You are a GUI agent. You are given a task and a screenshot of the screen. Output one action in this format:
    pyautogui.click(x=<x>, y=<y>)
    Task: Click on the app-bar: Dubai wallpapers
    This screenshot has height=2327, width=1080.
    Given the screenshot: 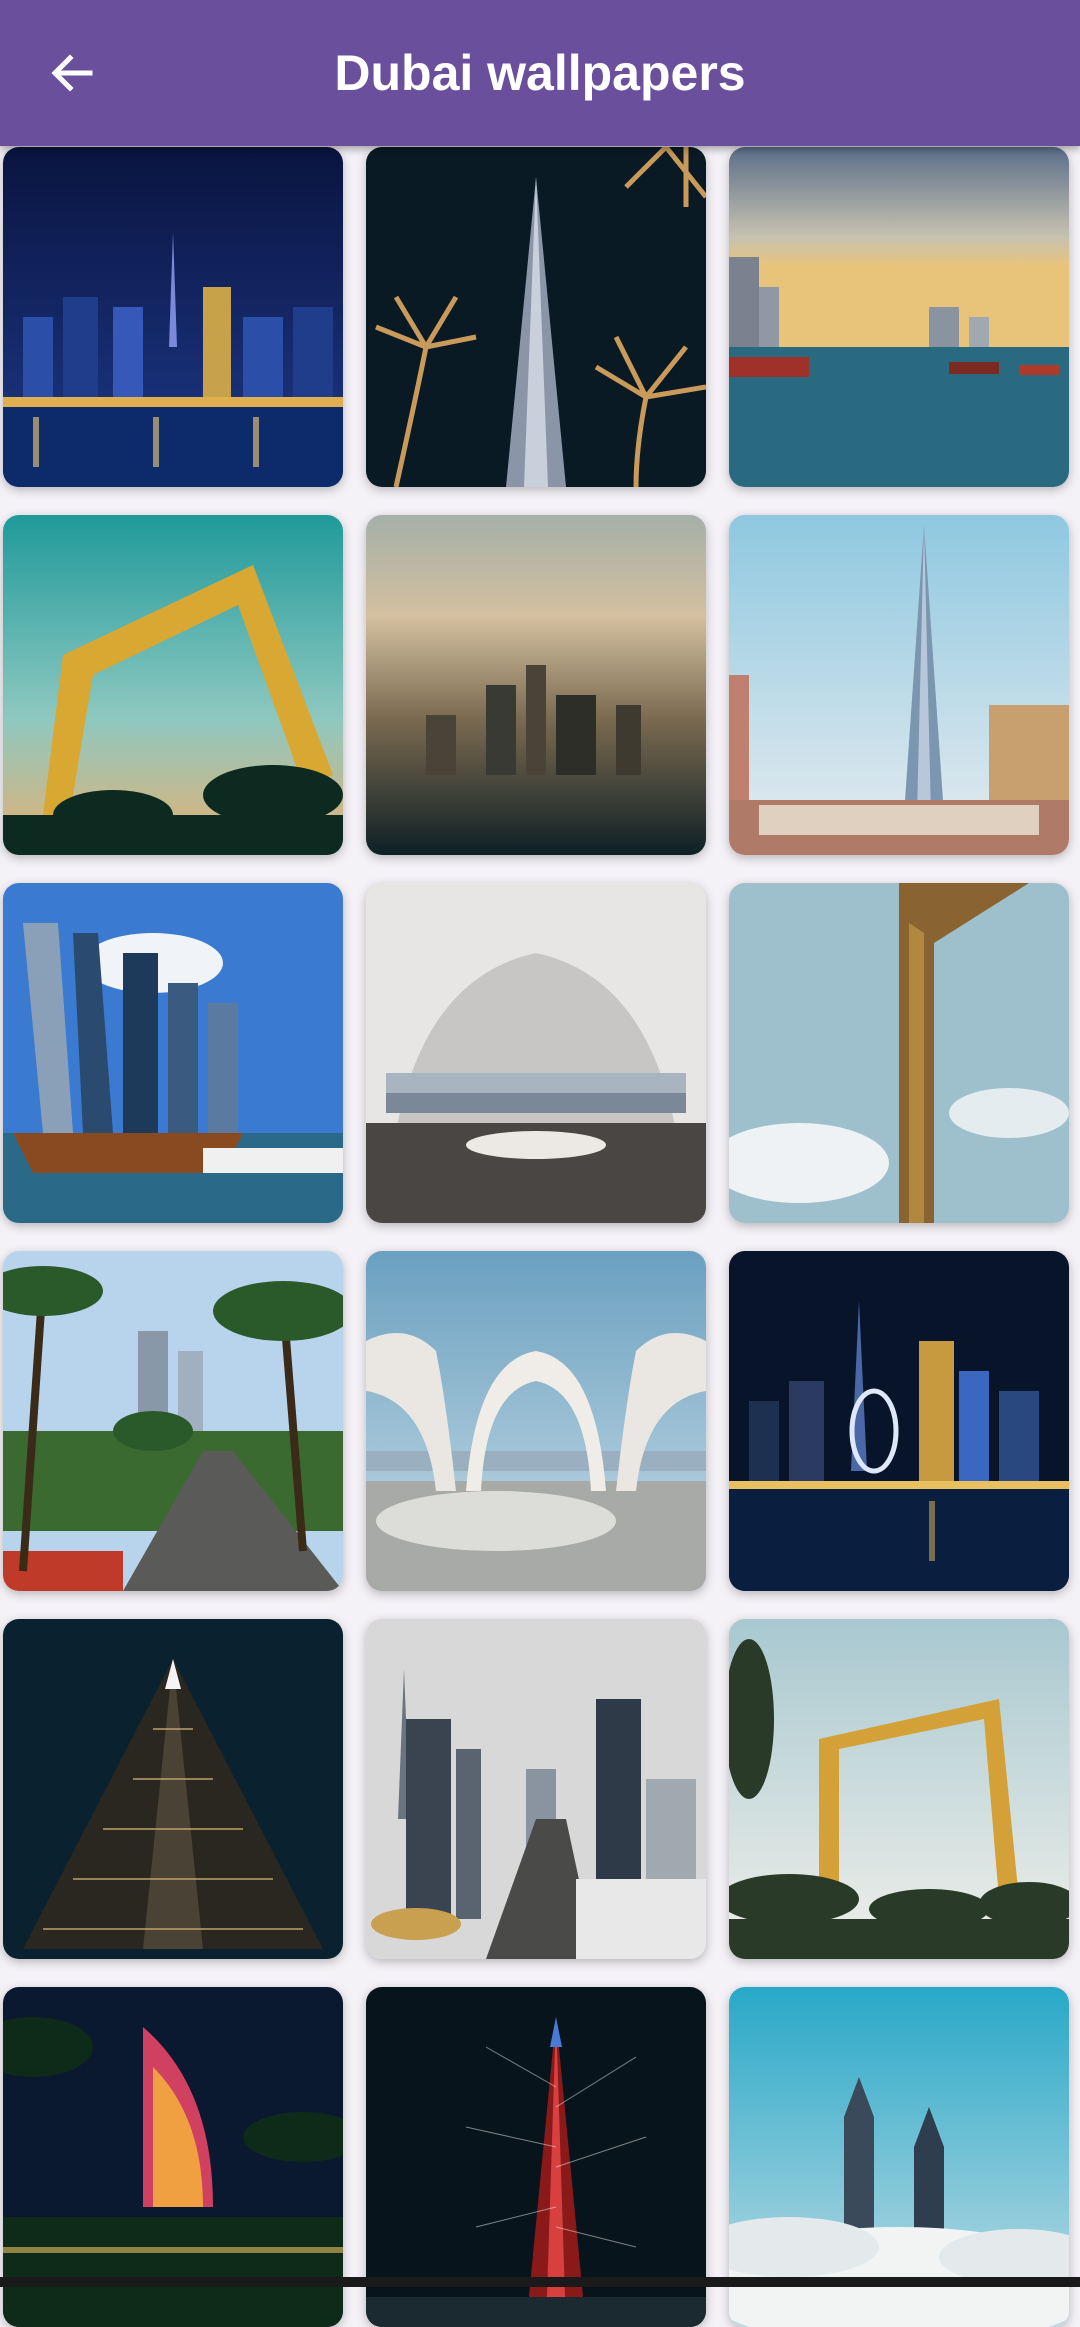 What is the action you would take?
    pyautogui.click(x=540, y=73)
    